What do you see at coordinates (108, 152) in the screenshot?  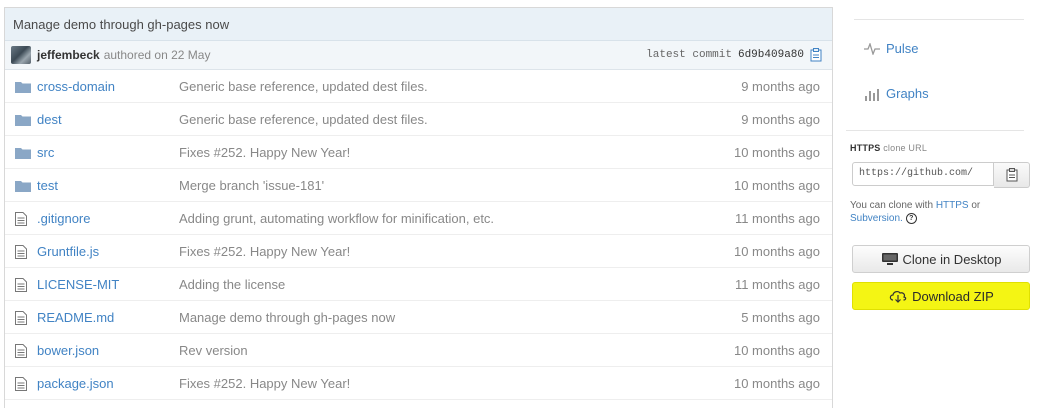 I see `file-name: src` at bounding box center [108, 152].